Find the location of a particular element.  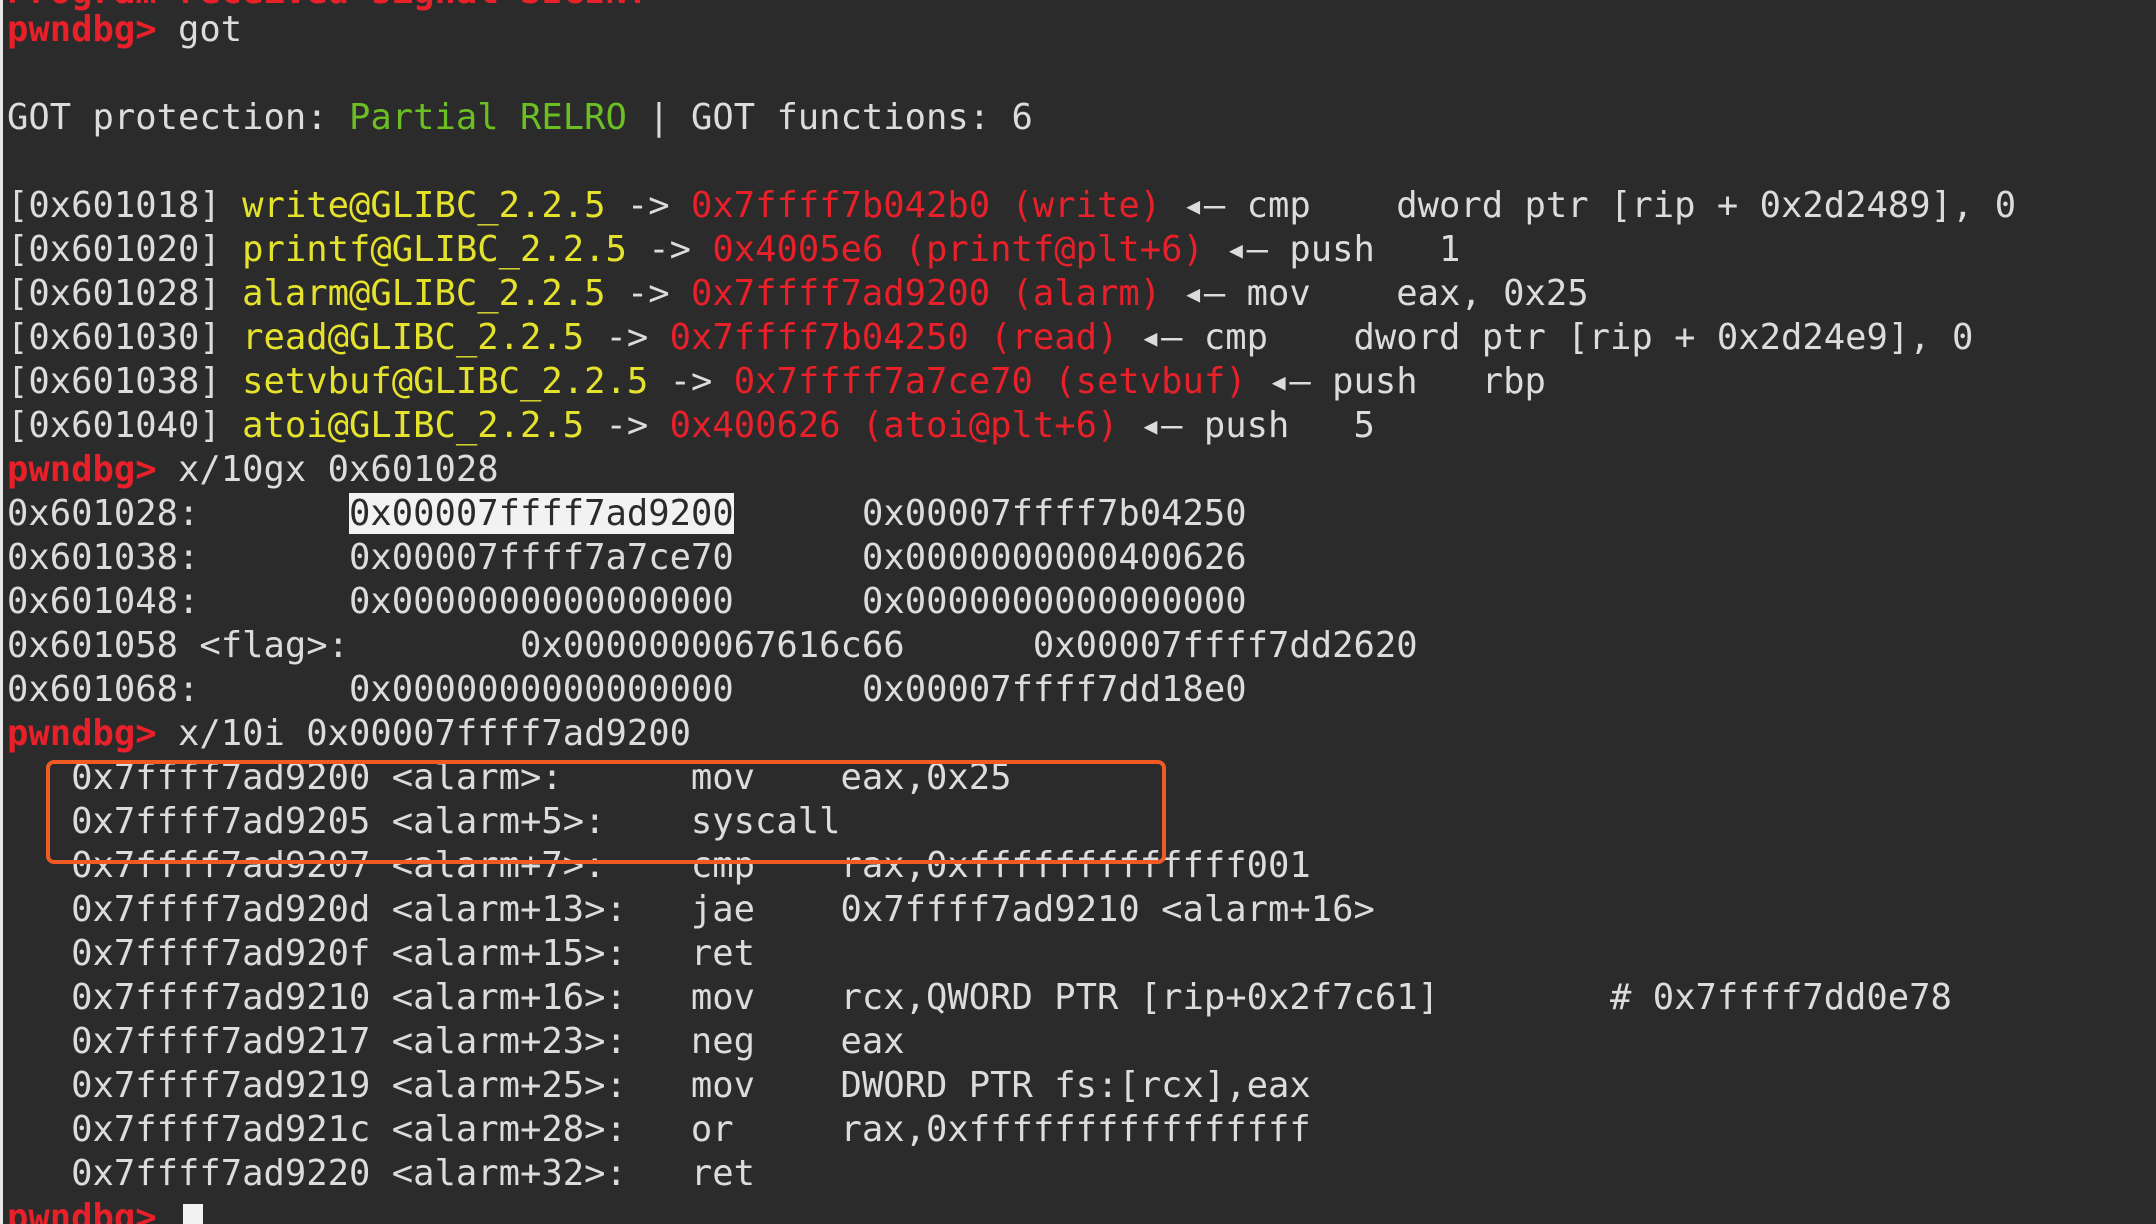

got-symbol: alarm@GLIBC_2.2.5 is located at coordinates (424, 293).